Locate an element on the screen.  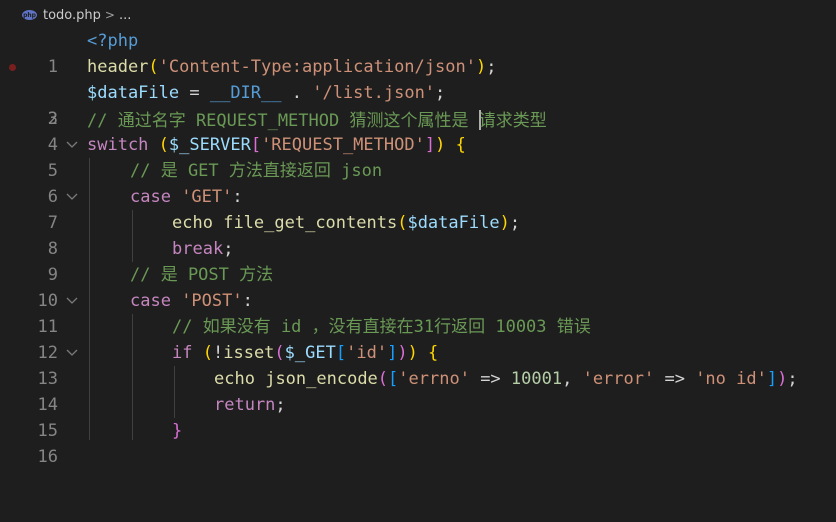
code-line: 10 // 是 POST 方法 is located at coordinates (418, 286).